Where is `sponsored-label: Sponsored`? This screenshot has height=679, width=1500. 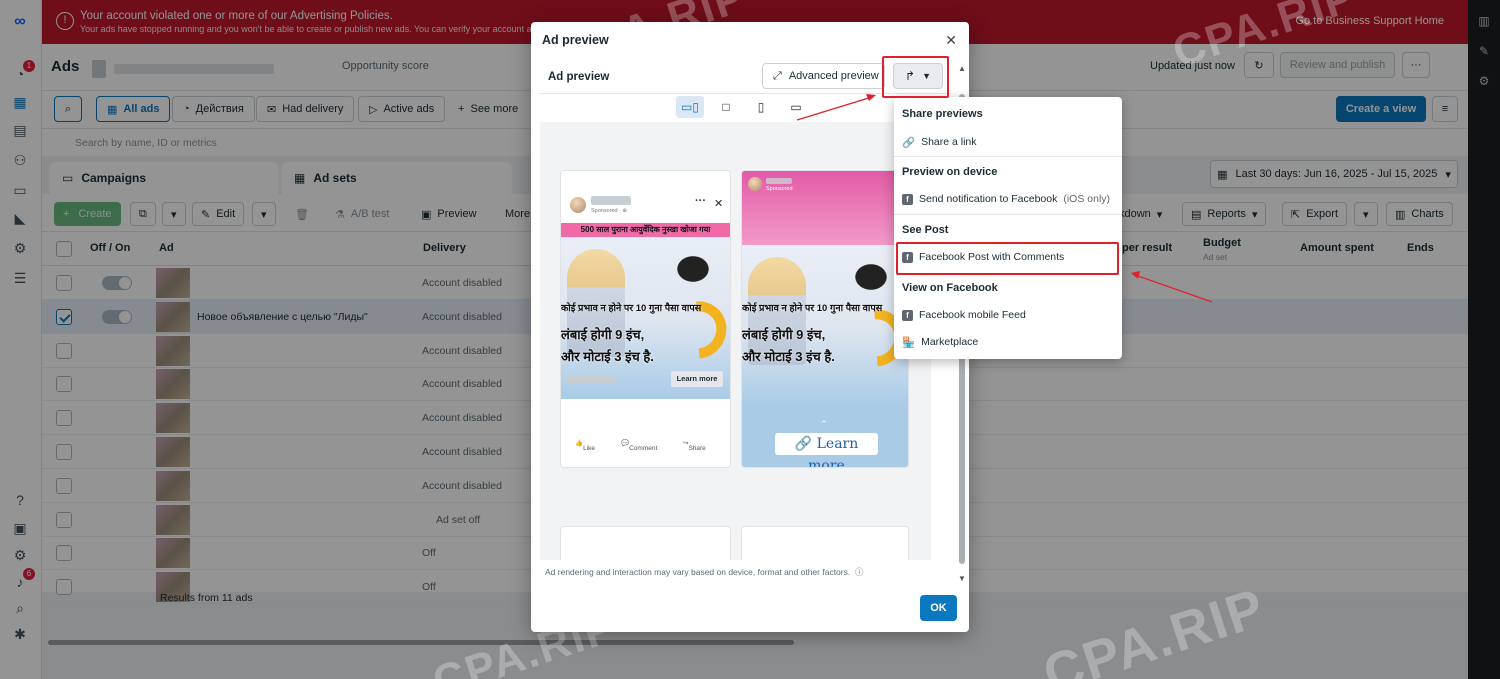 sponsored-label: Sponsored is located at coordinates (779, 189).